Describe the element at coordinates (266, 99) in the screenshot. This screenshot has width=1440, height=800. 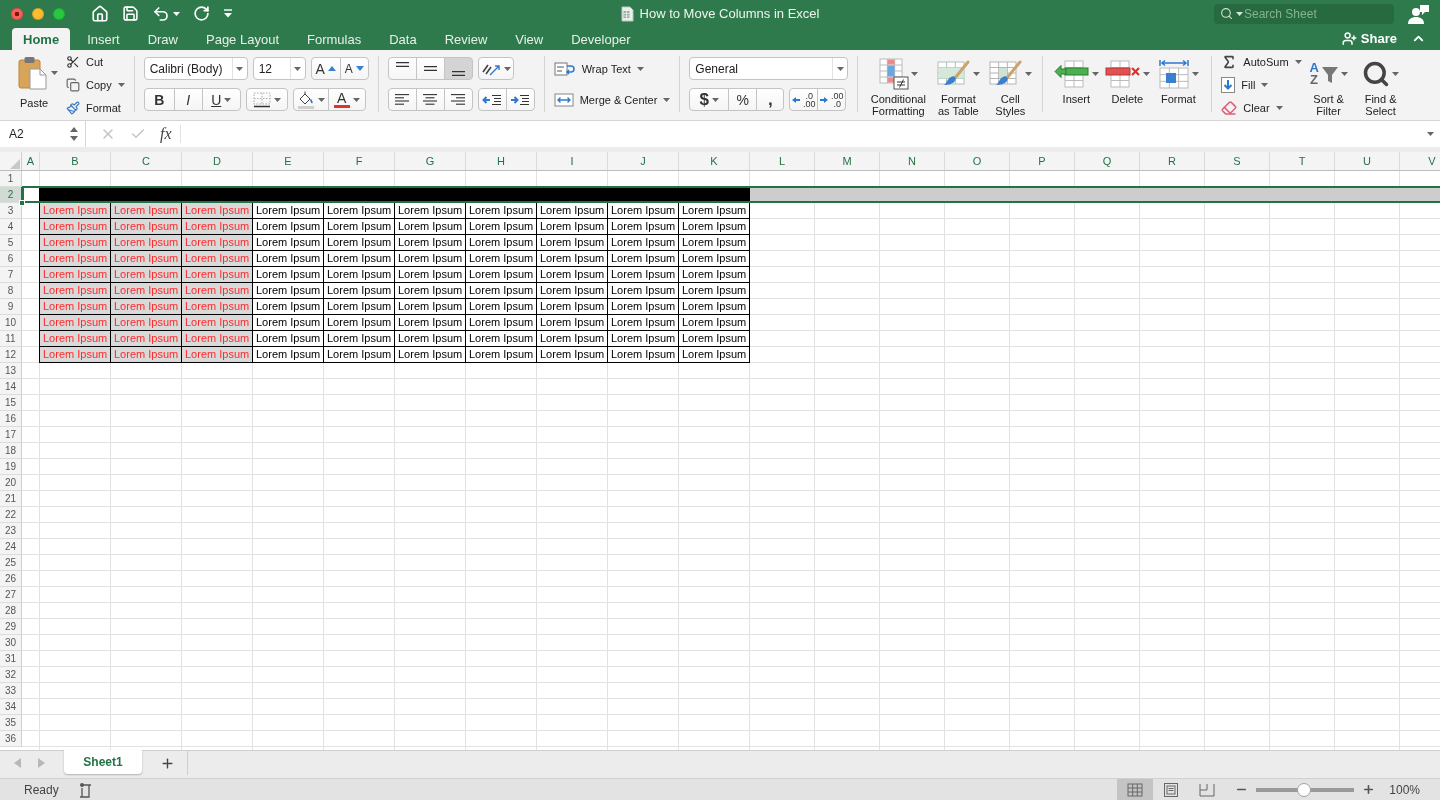
I see `borders-button` at that location.